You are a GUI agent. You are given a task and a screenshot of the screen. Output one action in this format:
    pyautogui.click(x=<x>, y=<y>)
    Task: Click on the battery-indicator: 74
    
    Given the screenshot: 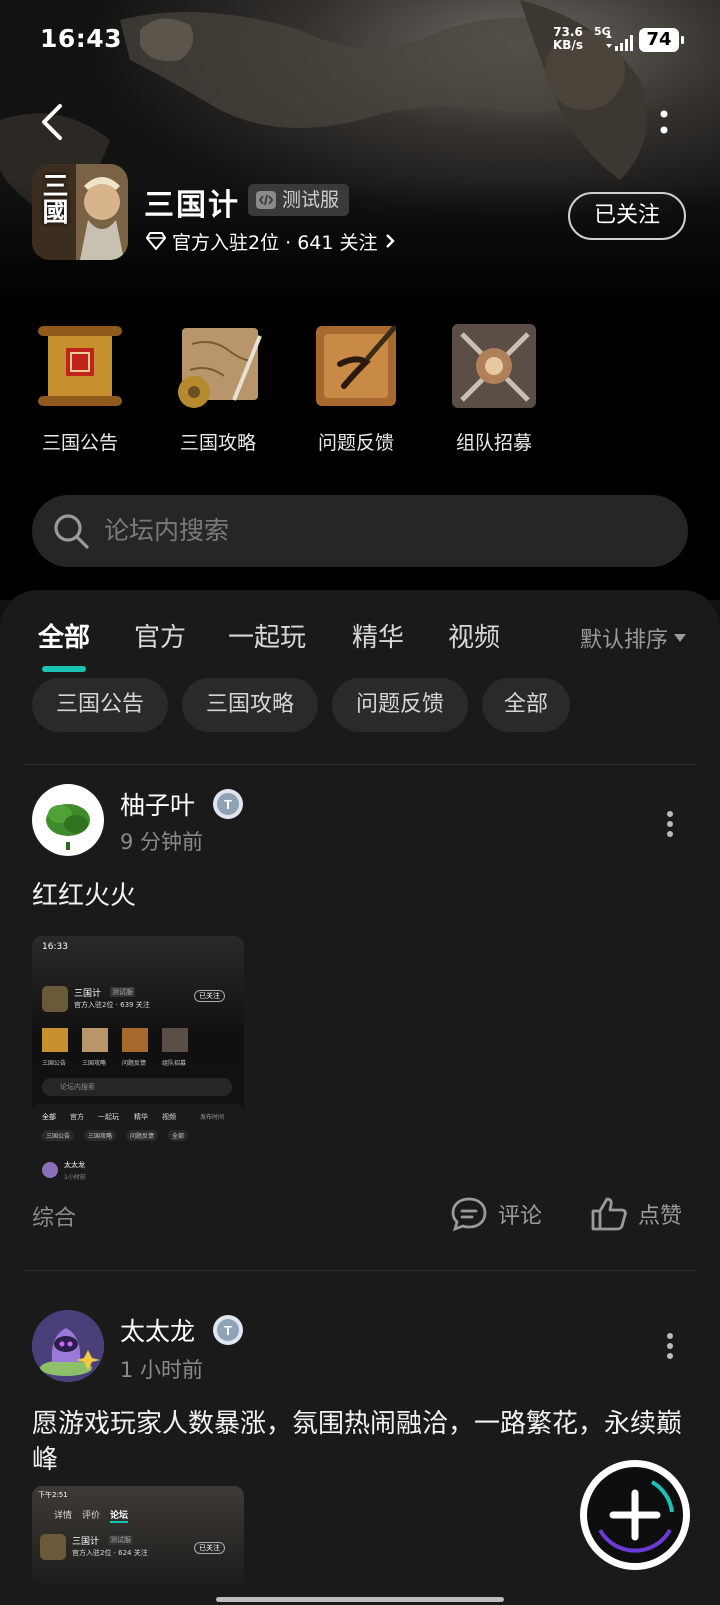 What is the action you would take?
    pyautogui.click(x=661, y=40)
    